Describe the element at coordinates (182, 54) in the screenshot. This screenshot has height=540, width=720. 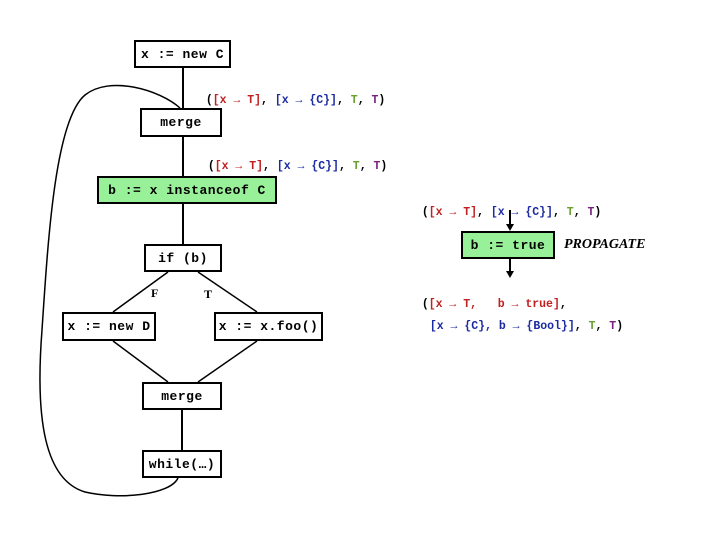
I see `node-new-c: x := new C` at that location.